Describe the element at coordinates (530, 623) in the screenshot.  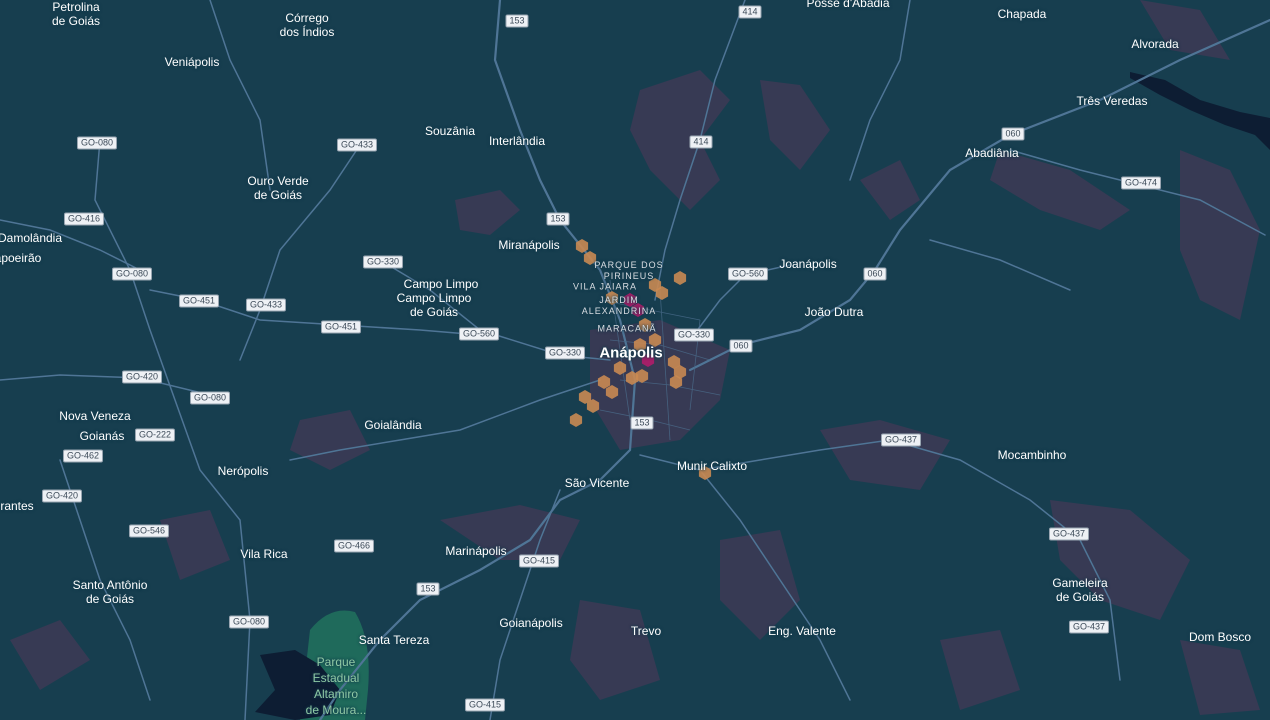
I see `place-label-goianapolis: Goianápolis` at that location.